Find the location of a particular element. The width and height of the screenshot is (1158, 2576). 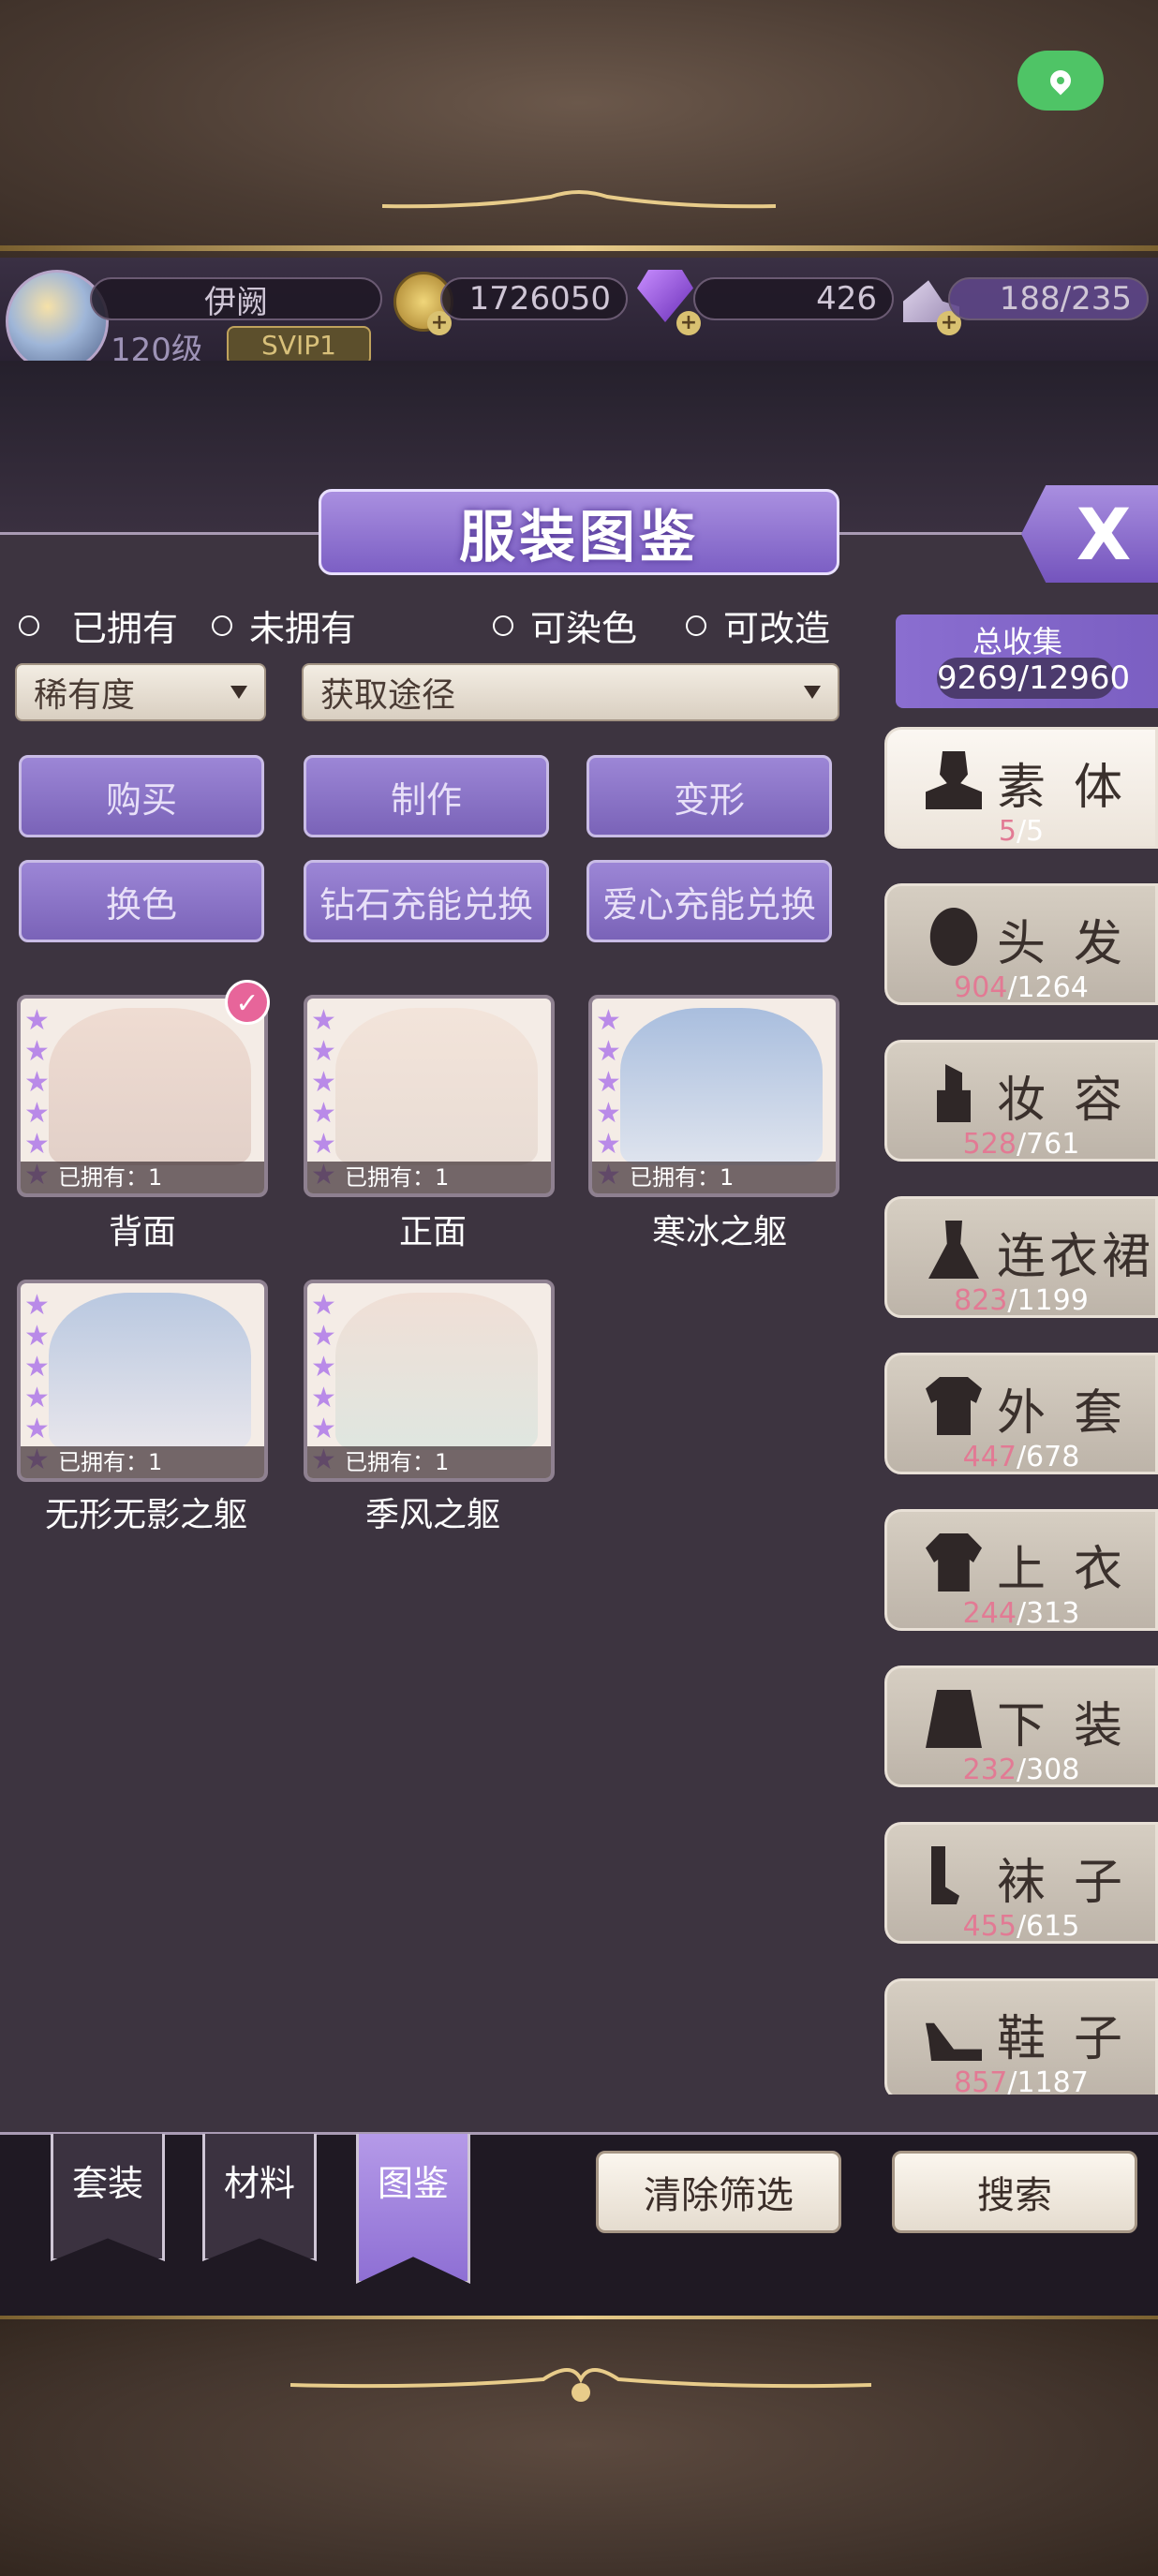

add-diamond-button: + is located at coordinates (688, 323).